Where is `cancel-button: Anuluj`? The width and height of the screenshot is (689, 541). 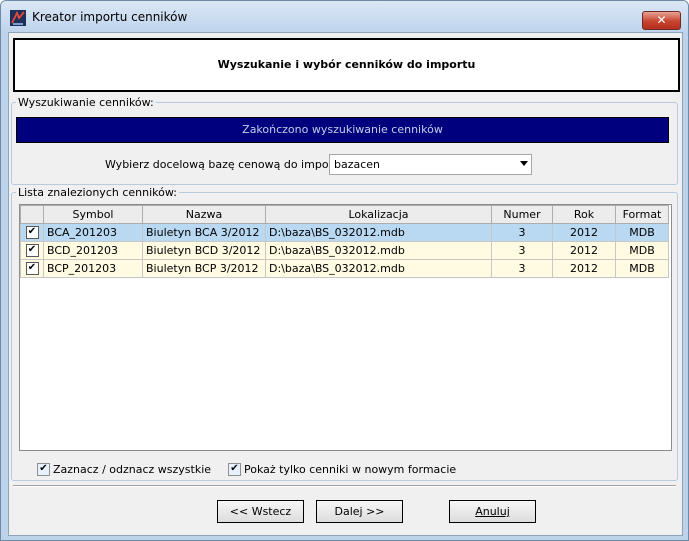 cancel-button: Anuluj is located at coordinates (492, 511).